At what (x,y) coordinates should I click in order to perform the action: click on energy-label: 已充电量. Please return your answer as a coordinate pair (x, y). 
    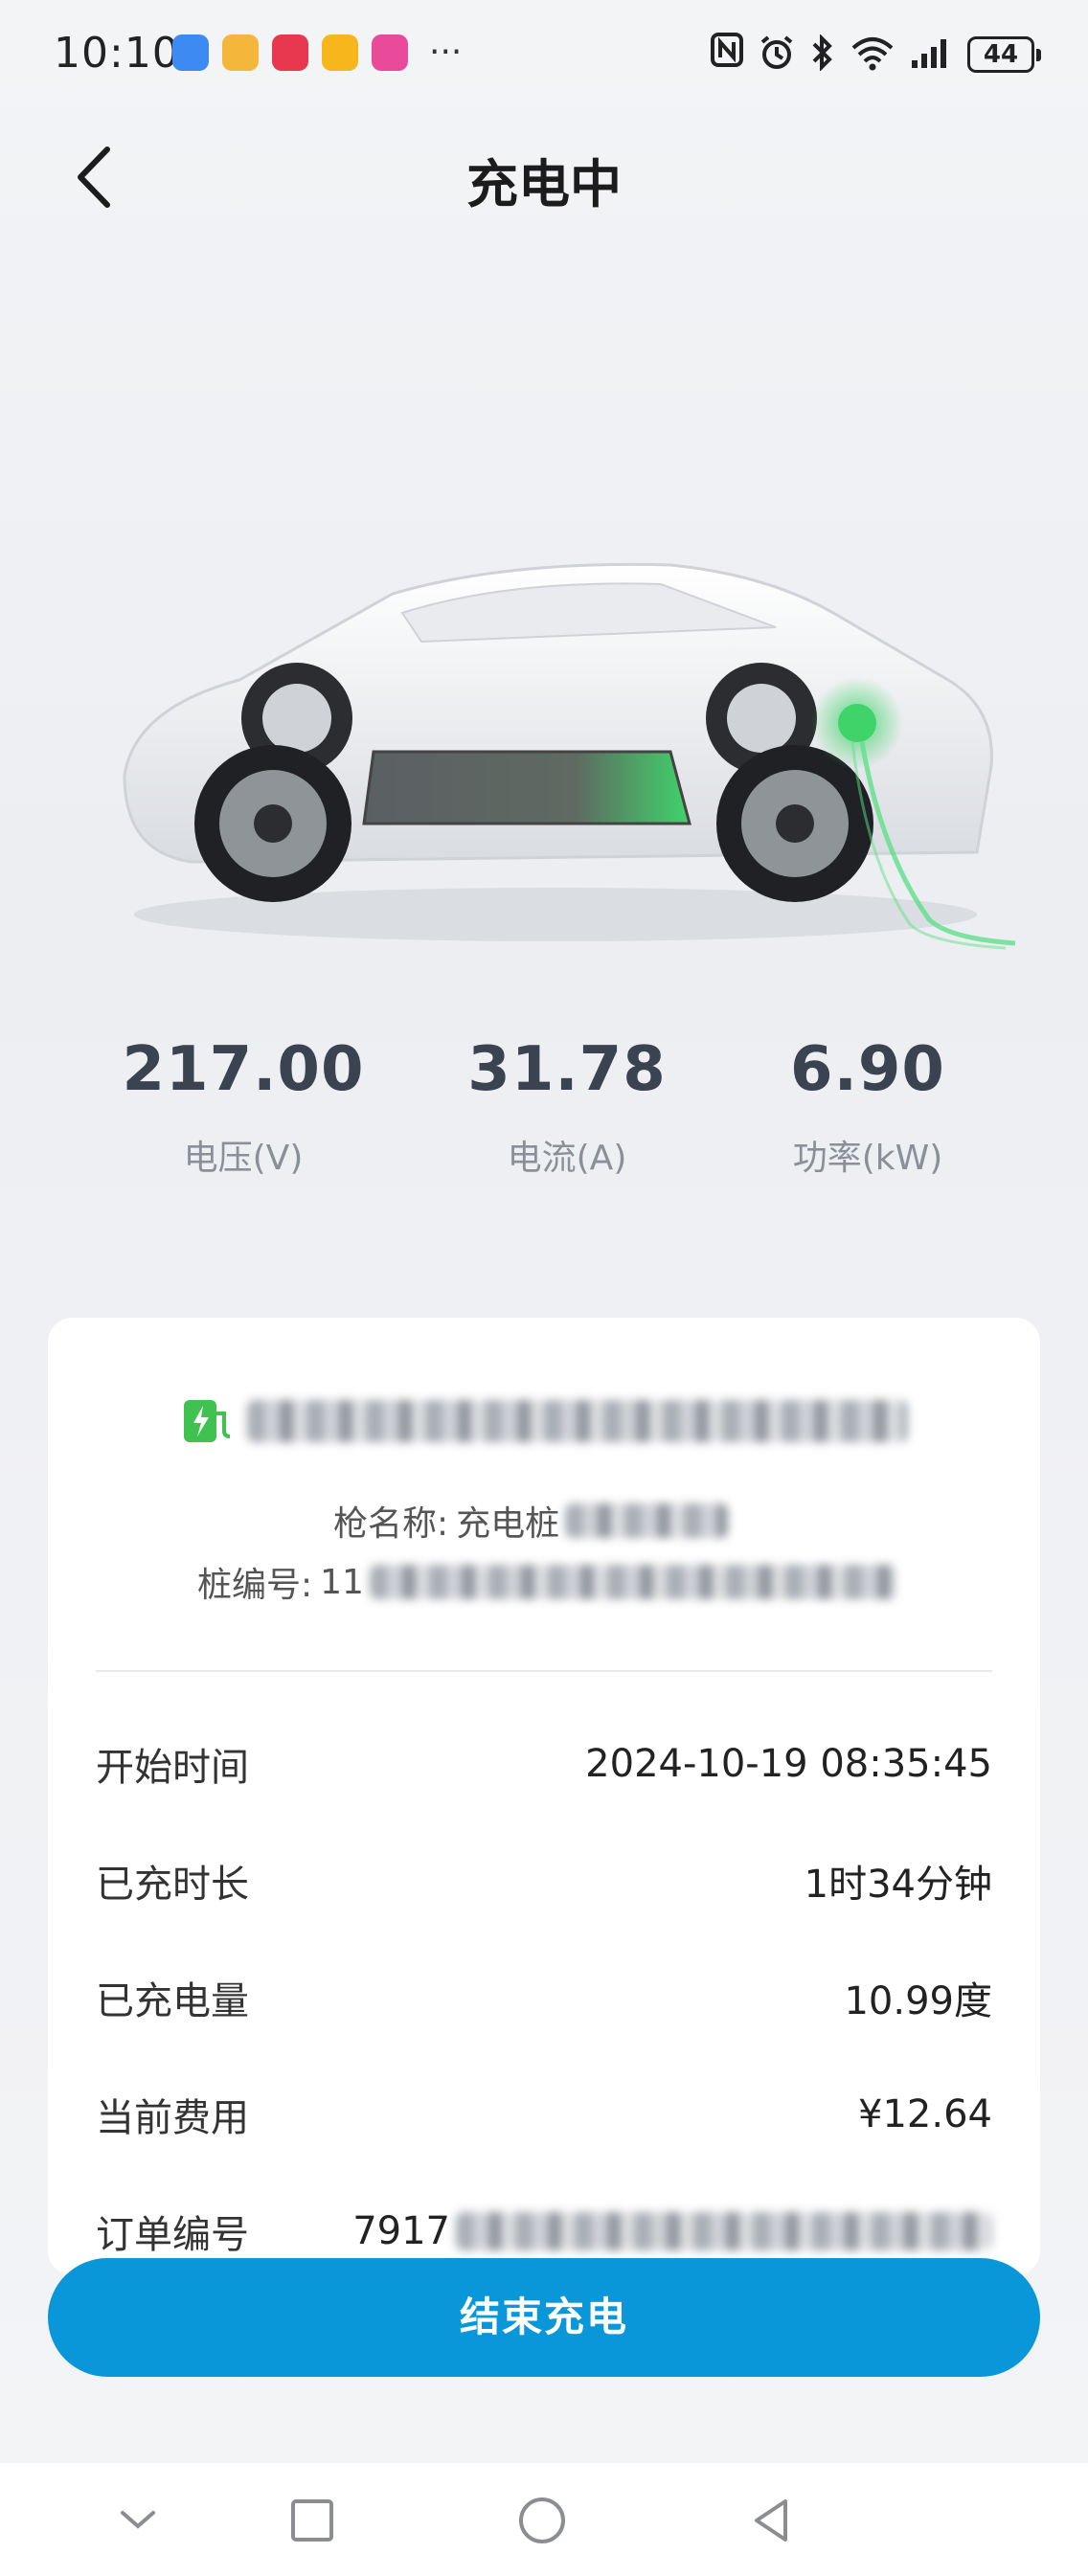
    Looking at the image, I should click on (172, 2001).